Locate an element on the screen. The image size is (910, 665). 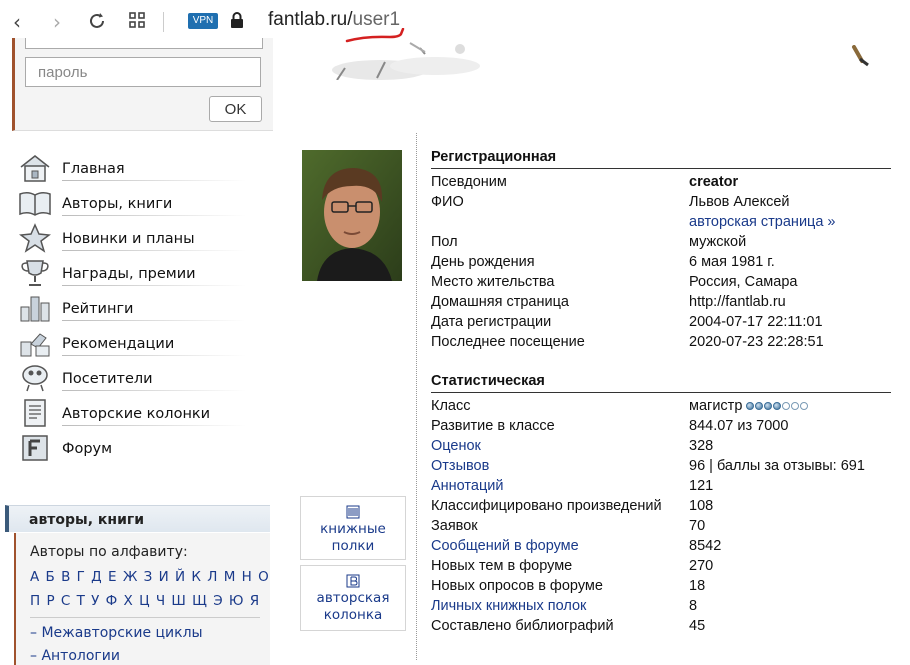
profile-row-key: Пол is located at coordinates (444, 242).